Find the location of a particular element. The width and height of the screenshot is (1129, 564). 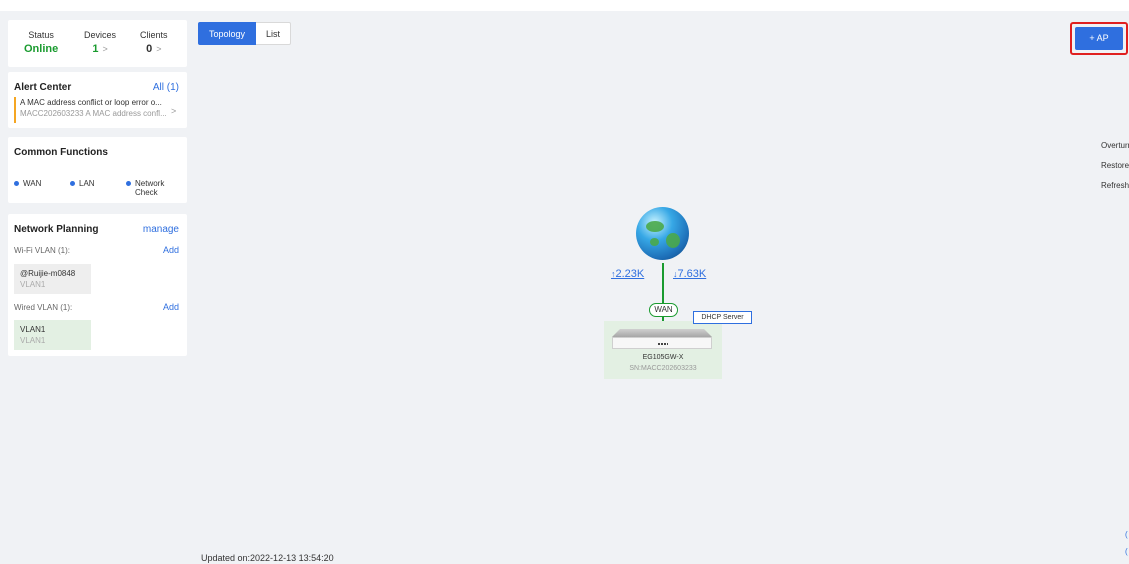

router-body is located at coordinates (662, 343).